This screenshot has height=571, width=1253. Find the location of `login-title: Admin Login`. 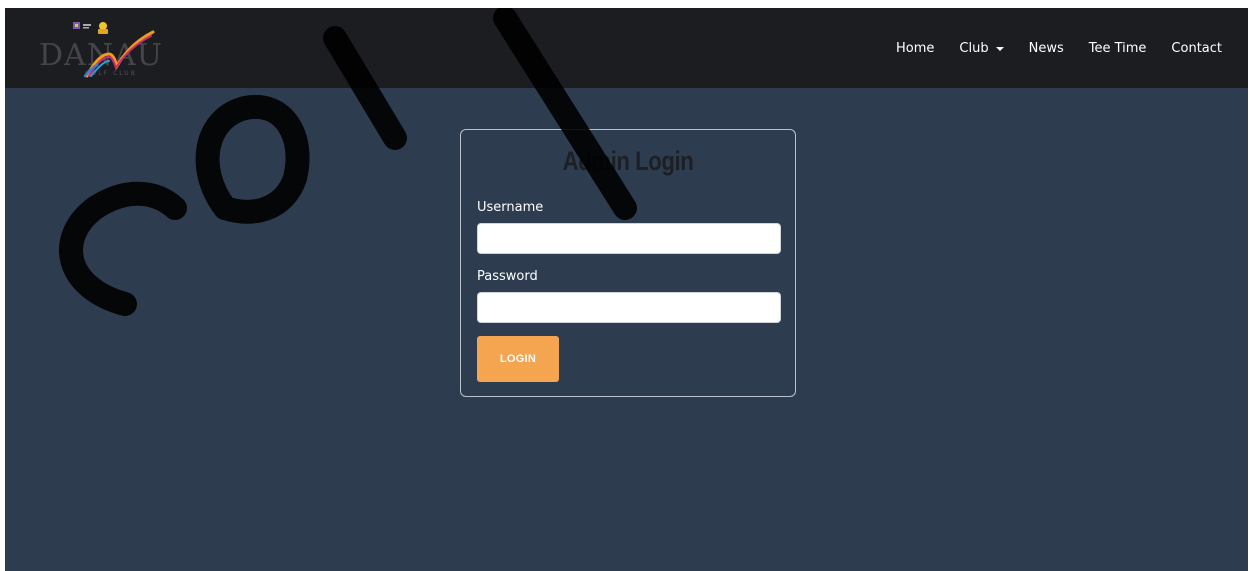

login-title: Admin Login is located at coordinates (628, 161).